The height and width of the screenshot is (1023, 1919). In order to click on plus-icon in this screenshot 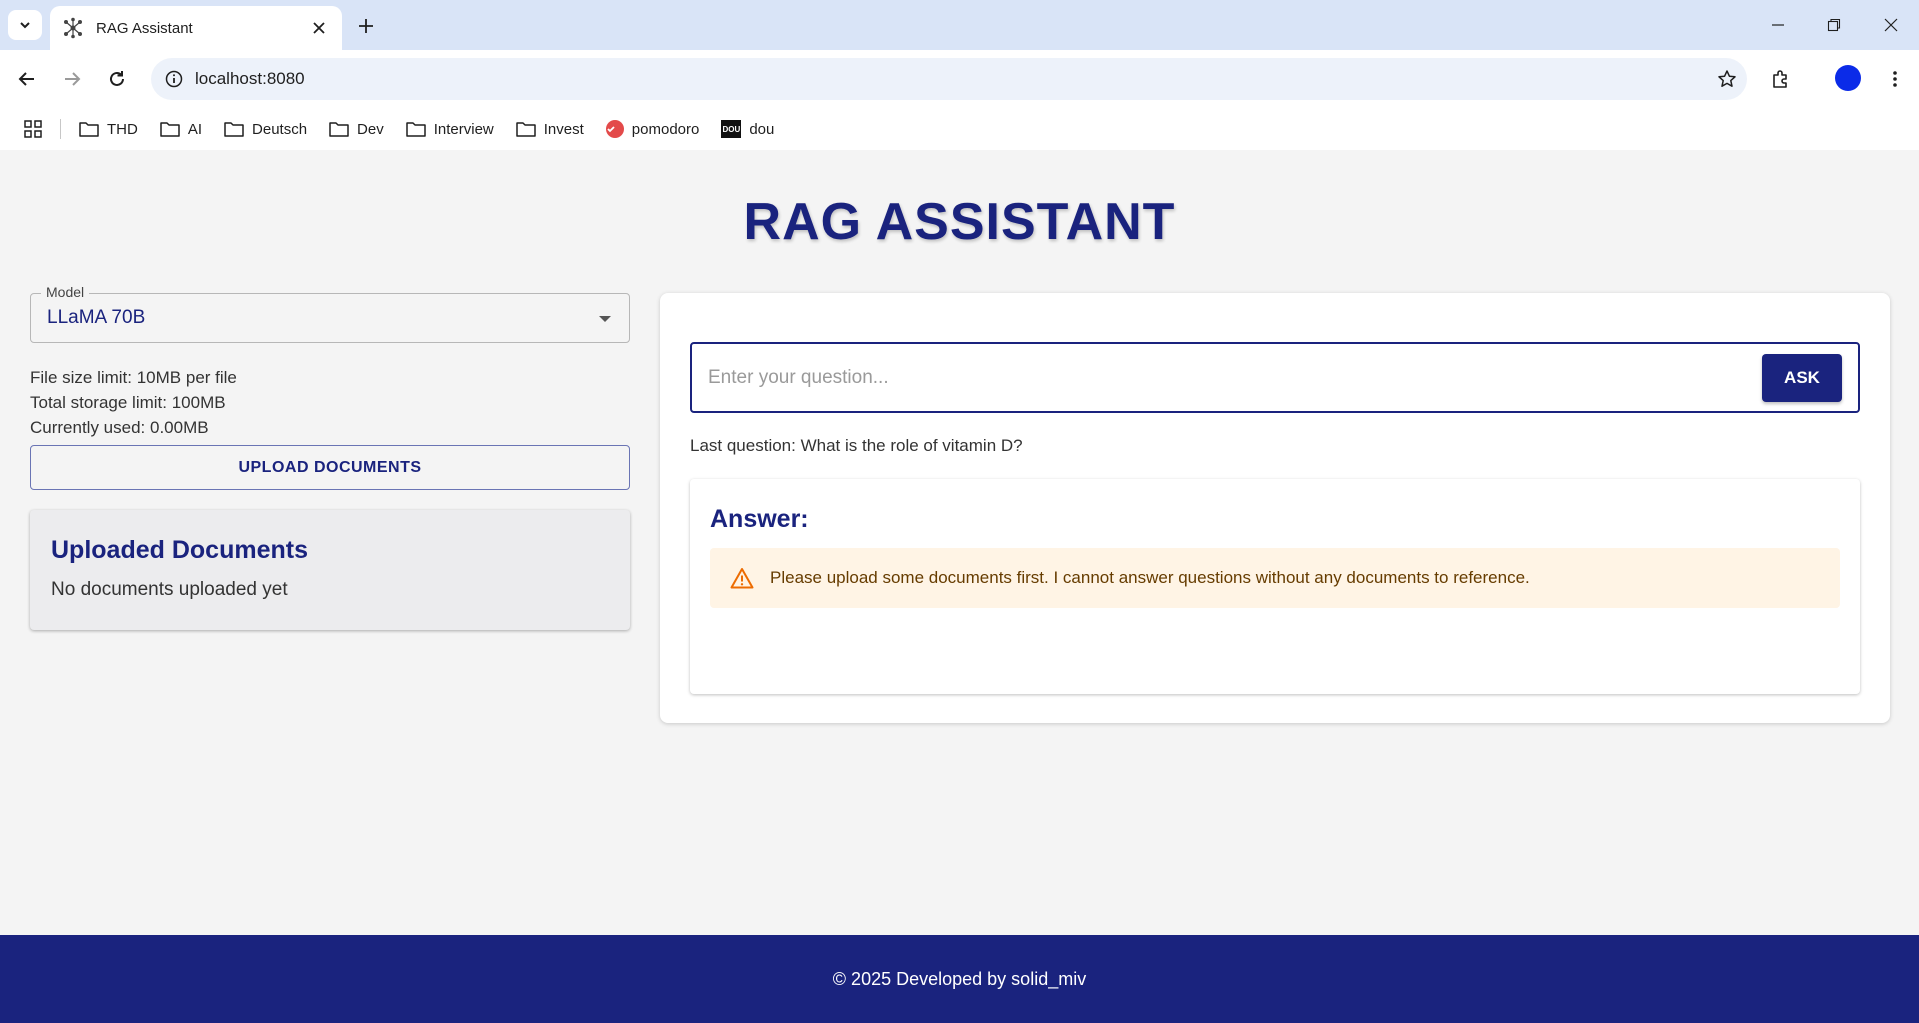, I will do `click(366, 26)`.